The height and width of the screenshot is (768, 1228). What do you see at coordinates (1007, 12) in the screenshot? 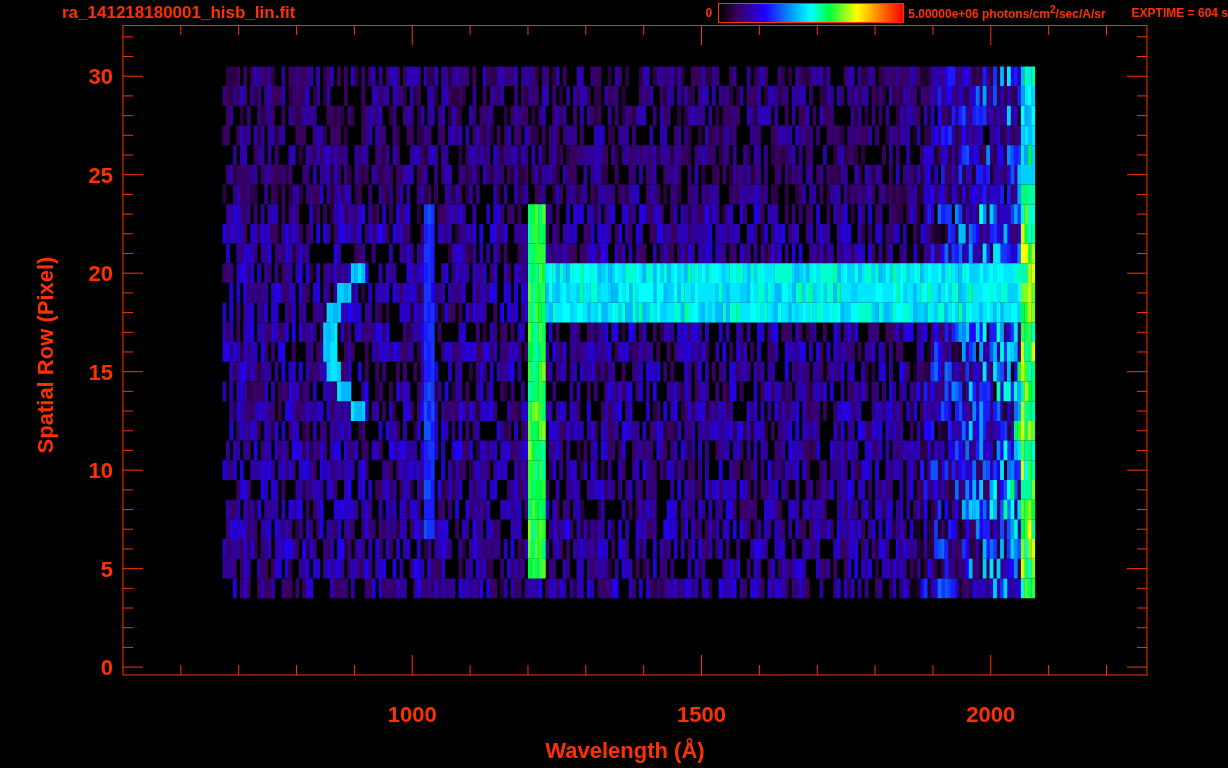
I see `colorbar-max-label: 5.00000e+06 photons/cm$^{2}$/sec/A/sr` at bounding box center [1007, 12].